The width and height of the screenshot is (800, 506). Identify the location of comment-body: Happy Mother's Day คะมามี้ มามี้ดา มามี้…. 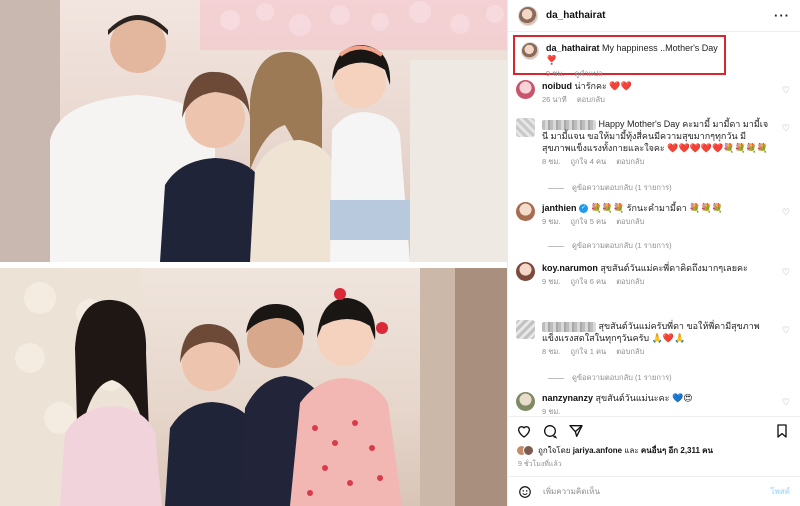
(656, 143).